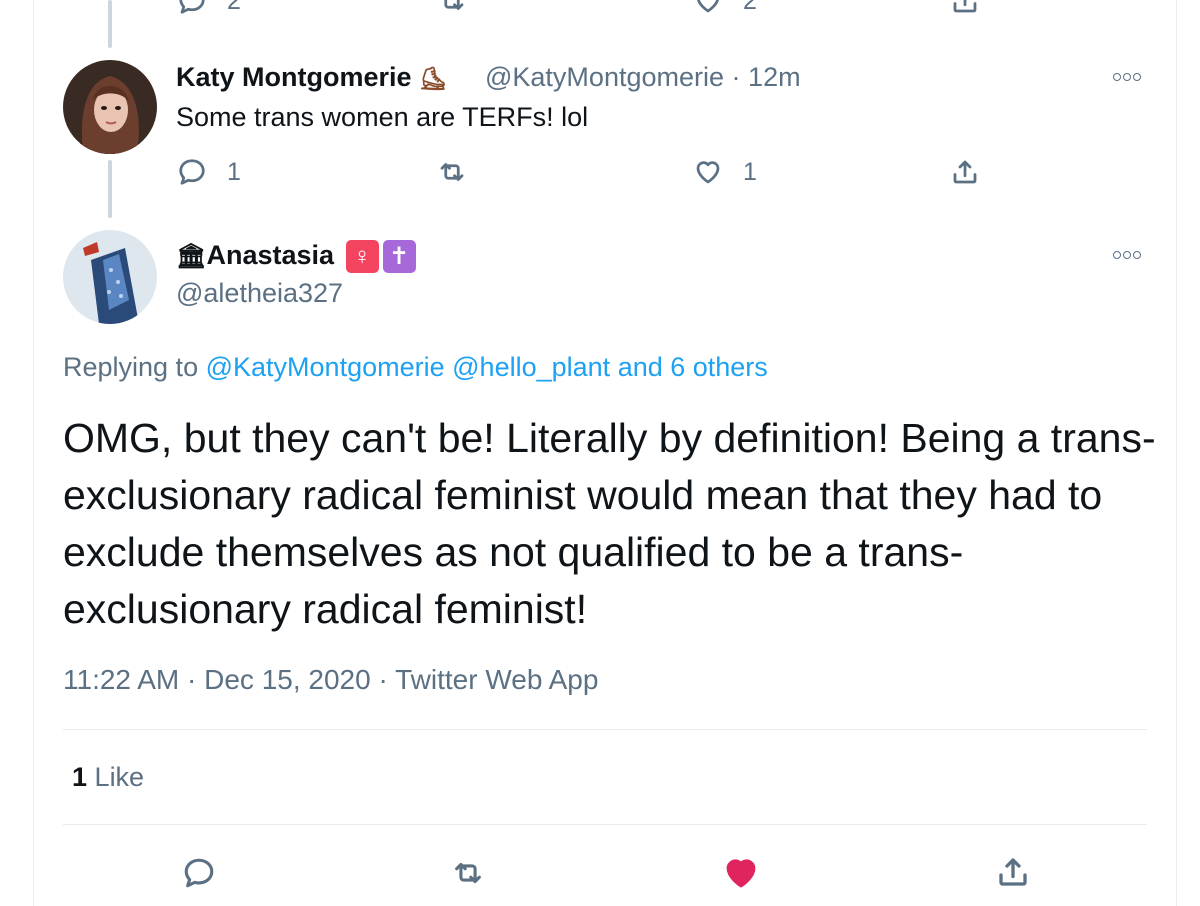 This screenshot has width=1200, height=906. What do you see at coordinates (496, 679) in the screenshot?
I see `tweet-source: Twitter Web App` at bounding box center [496, 679].